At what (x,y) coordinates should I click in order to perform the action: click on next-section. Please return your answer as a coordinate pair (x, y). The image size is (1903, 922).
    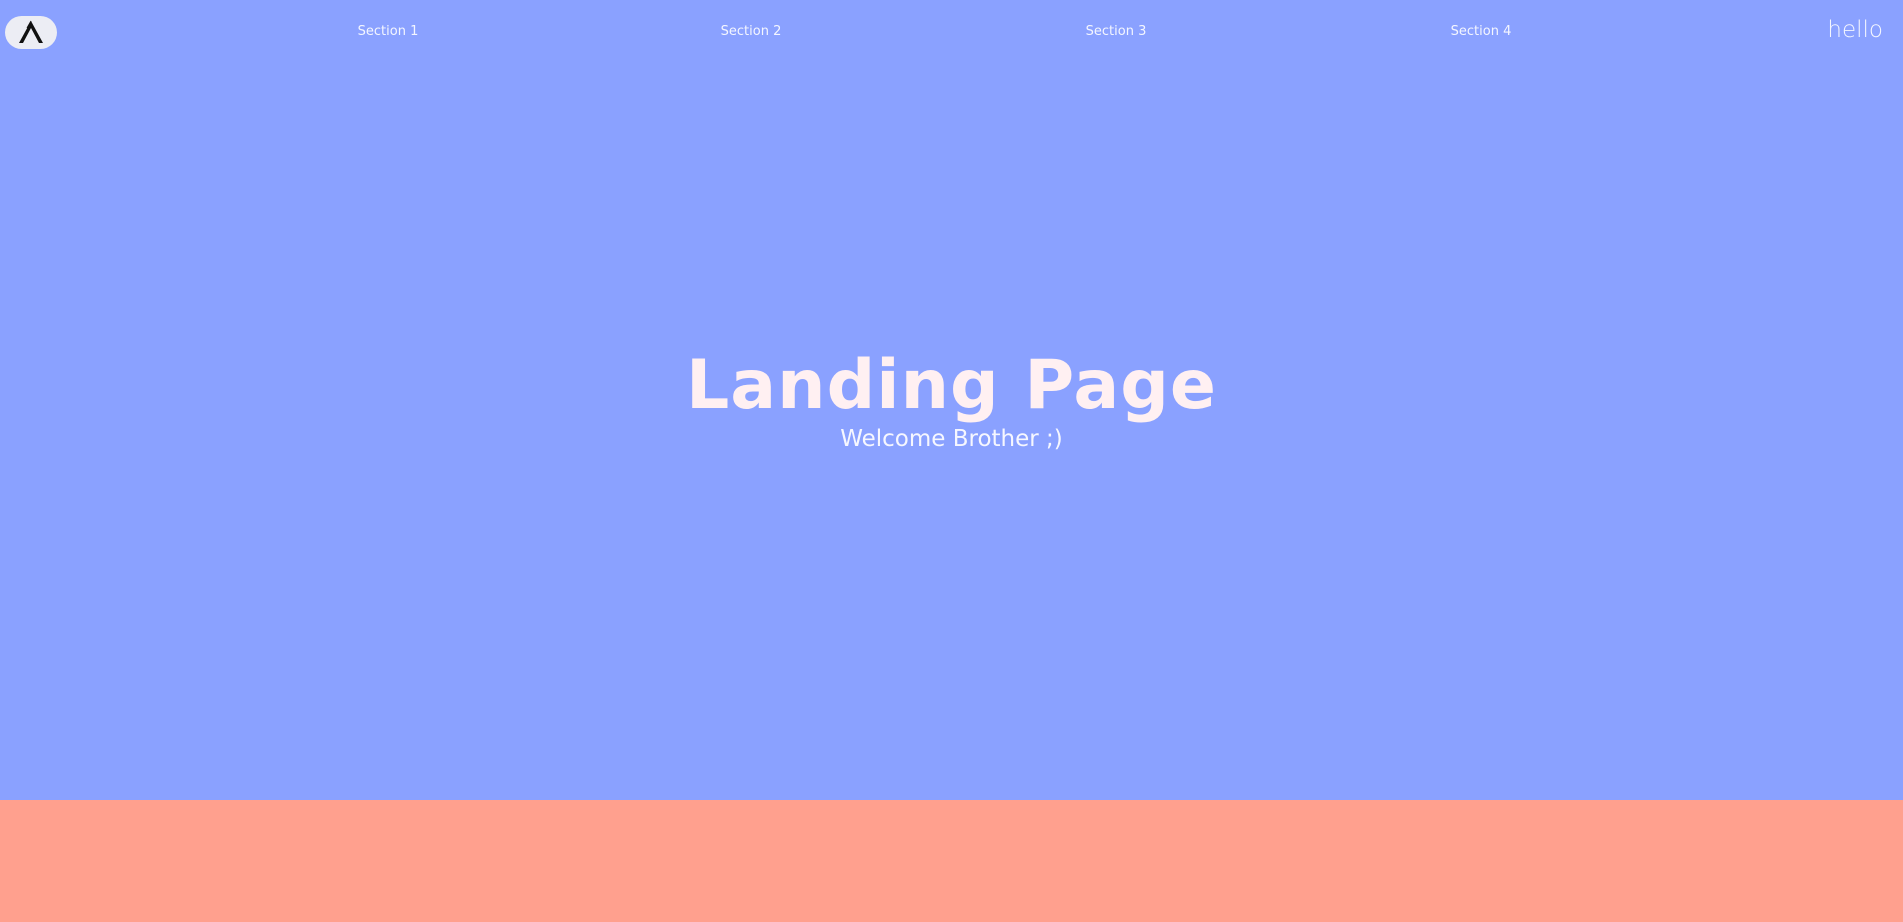
    Looking at the image, I should click on (951, 861).